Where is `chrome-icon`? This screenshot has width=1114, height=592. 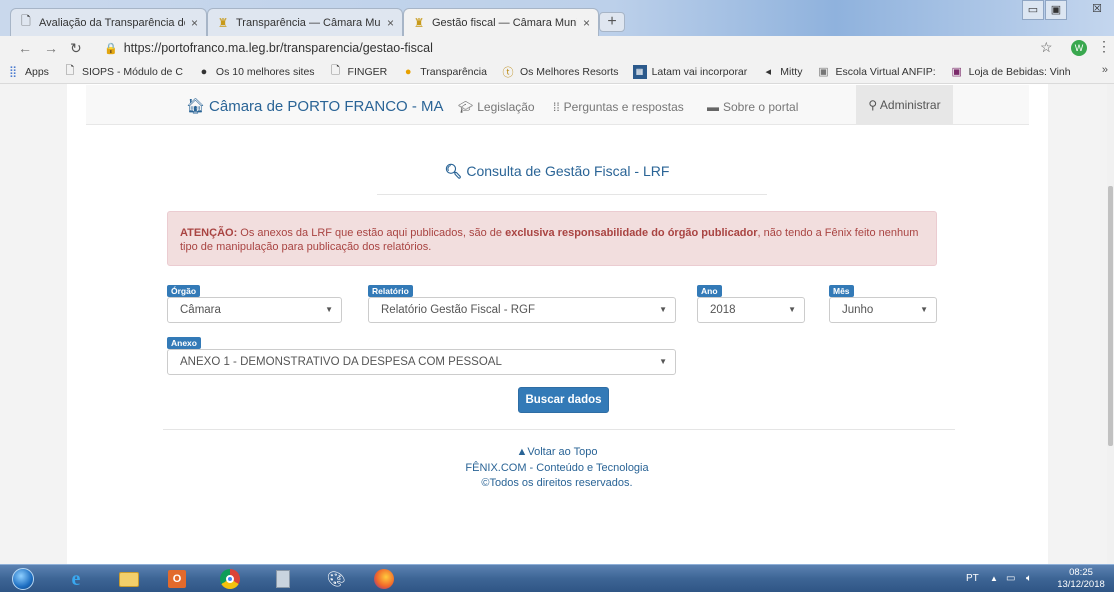
chrome-icon is located at coordinates (230, 579).